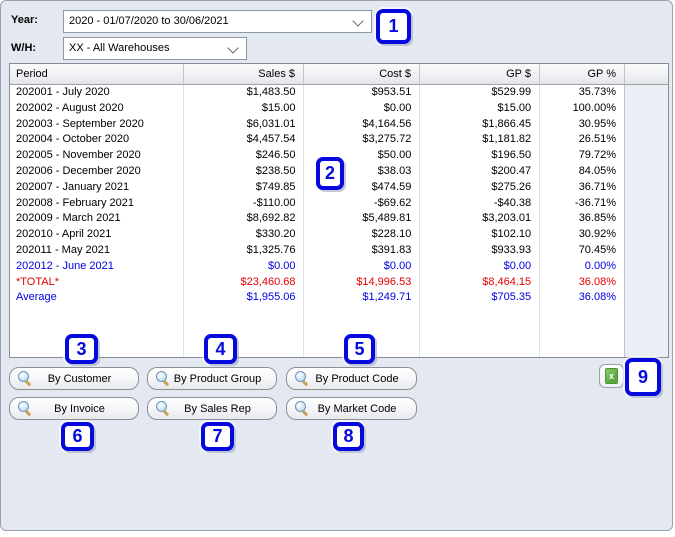 Image resolution: width=675 pixels, height=537 pixels. I want to click on cell-cost: $953.51, so click(391, 92).